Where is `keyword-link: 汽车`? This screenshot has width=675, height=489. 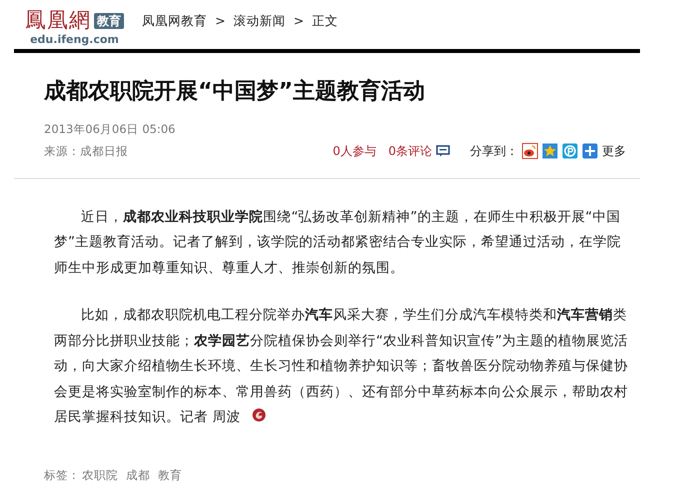 keyword-link: 汽车 is located at coordinates (319, 315).